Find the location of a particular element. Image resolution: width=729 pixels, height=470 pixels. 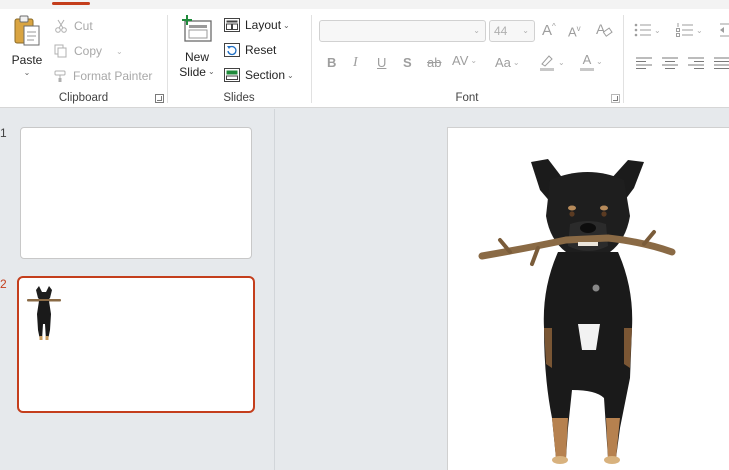

grow-font-button: A^ is located at coordinates (549, 30).